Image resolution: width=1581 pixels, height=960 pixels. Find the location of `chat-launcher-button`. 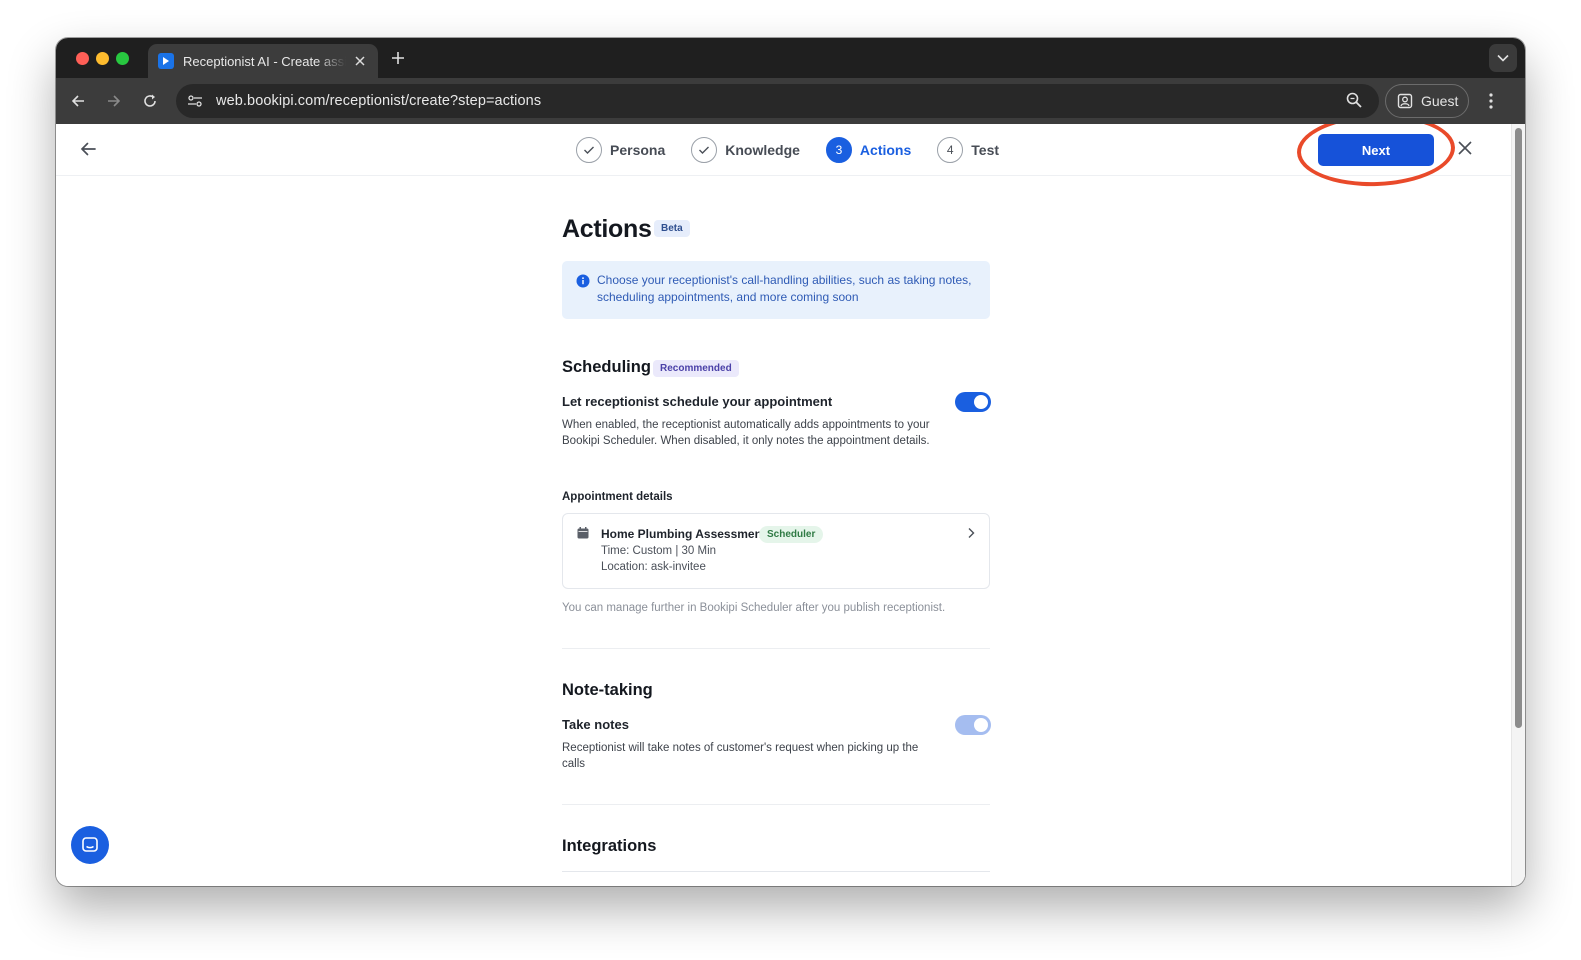

chat-launcher-button is located at coordinates (90, 845).